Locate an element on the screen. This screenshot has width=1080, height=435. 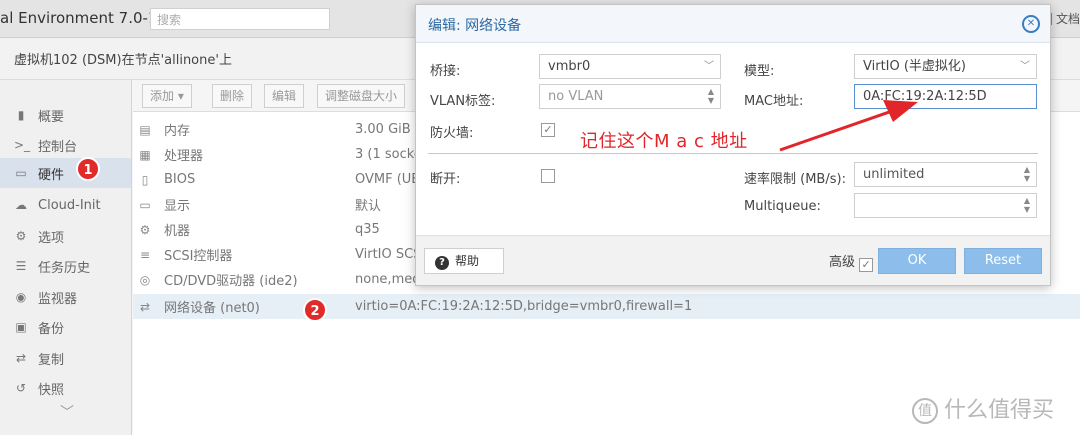
annotation-arrow is located at coordinates (848, 126).